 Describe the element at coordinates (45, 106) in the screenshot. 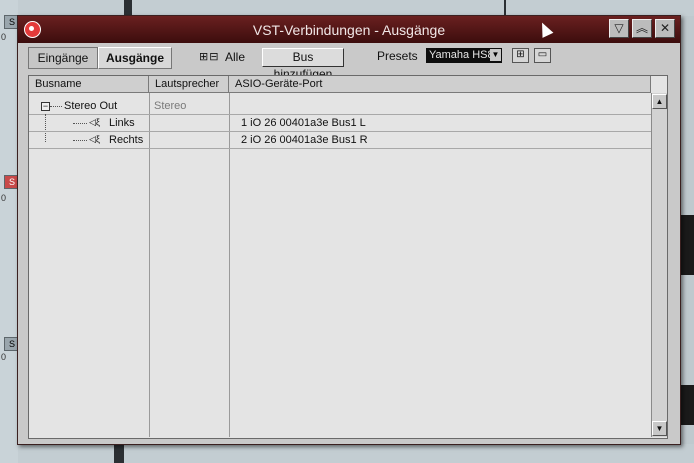

I see `collapse-icon: −` at that location.